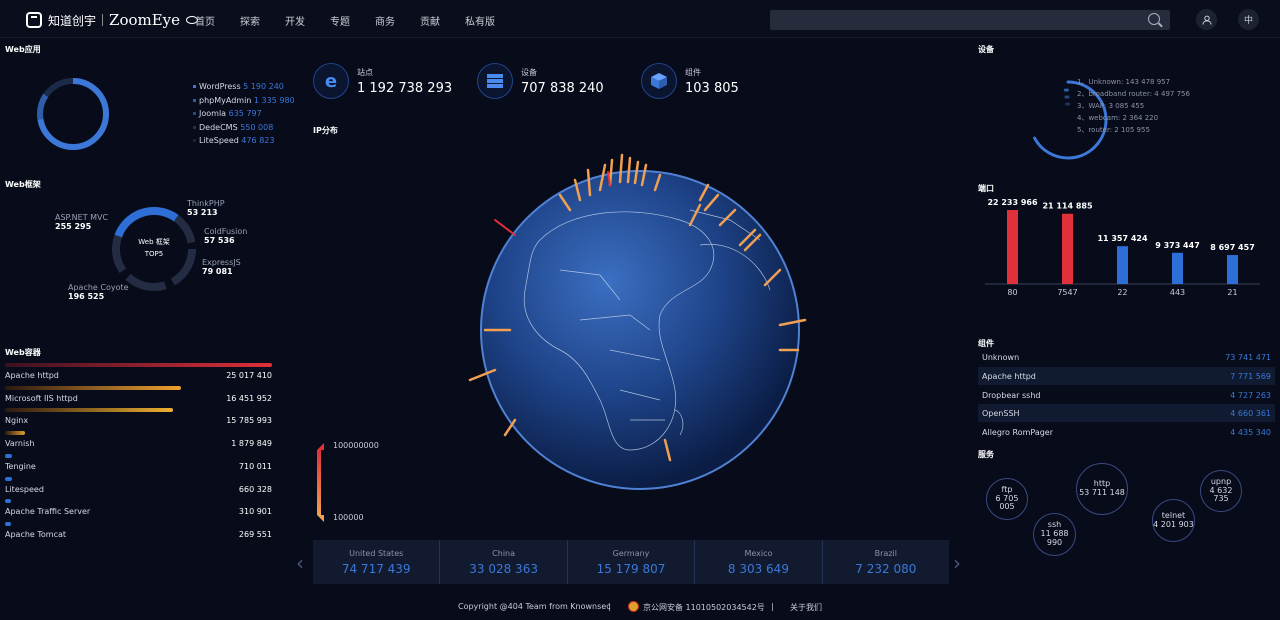  I want to click on user-icon, so click(1206, 20).